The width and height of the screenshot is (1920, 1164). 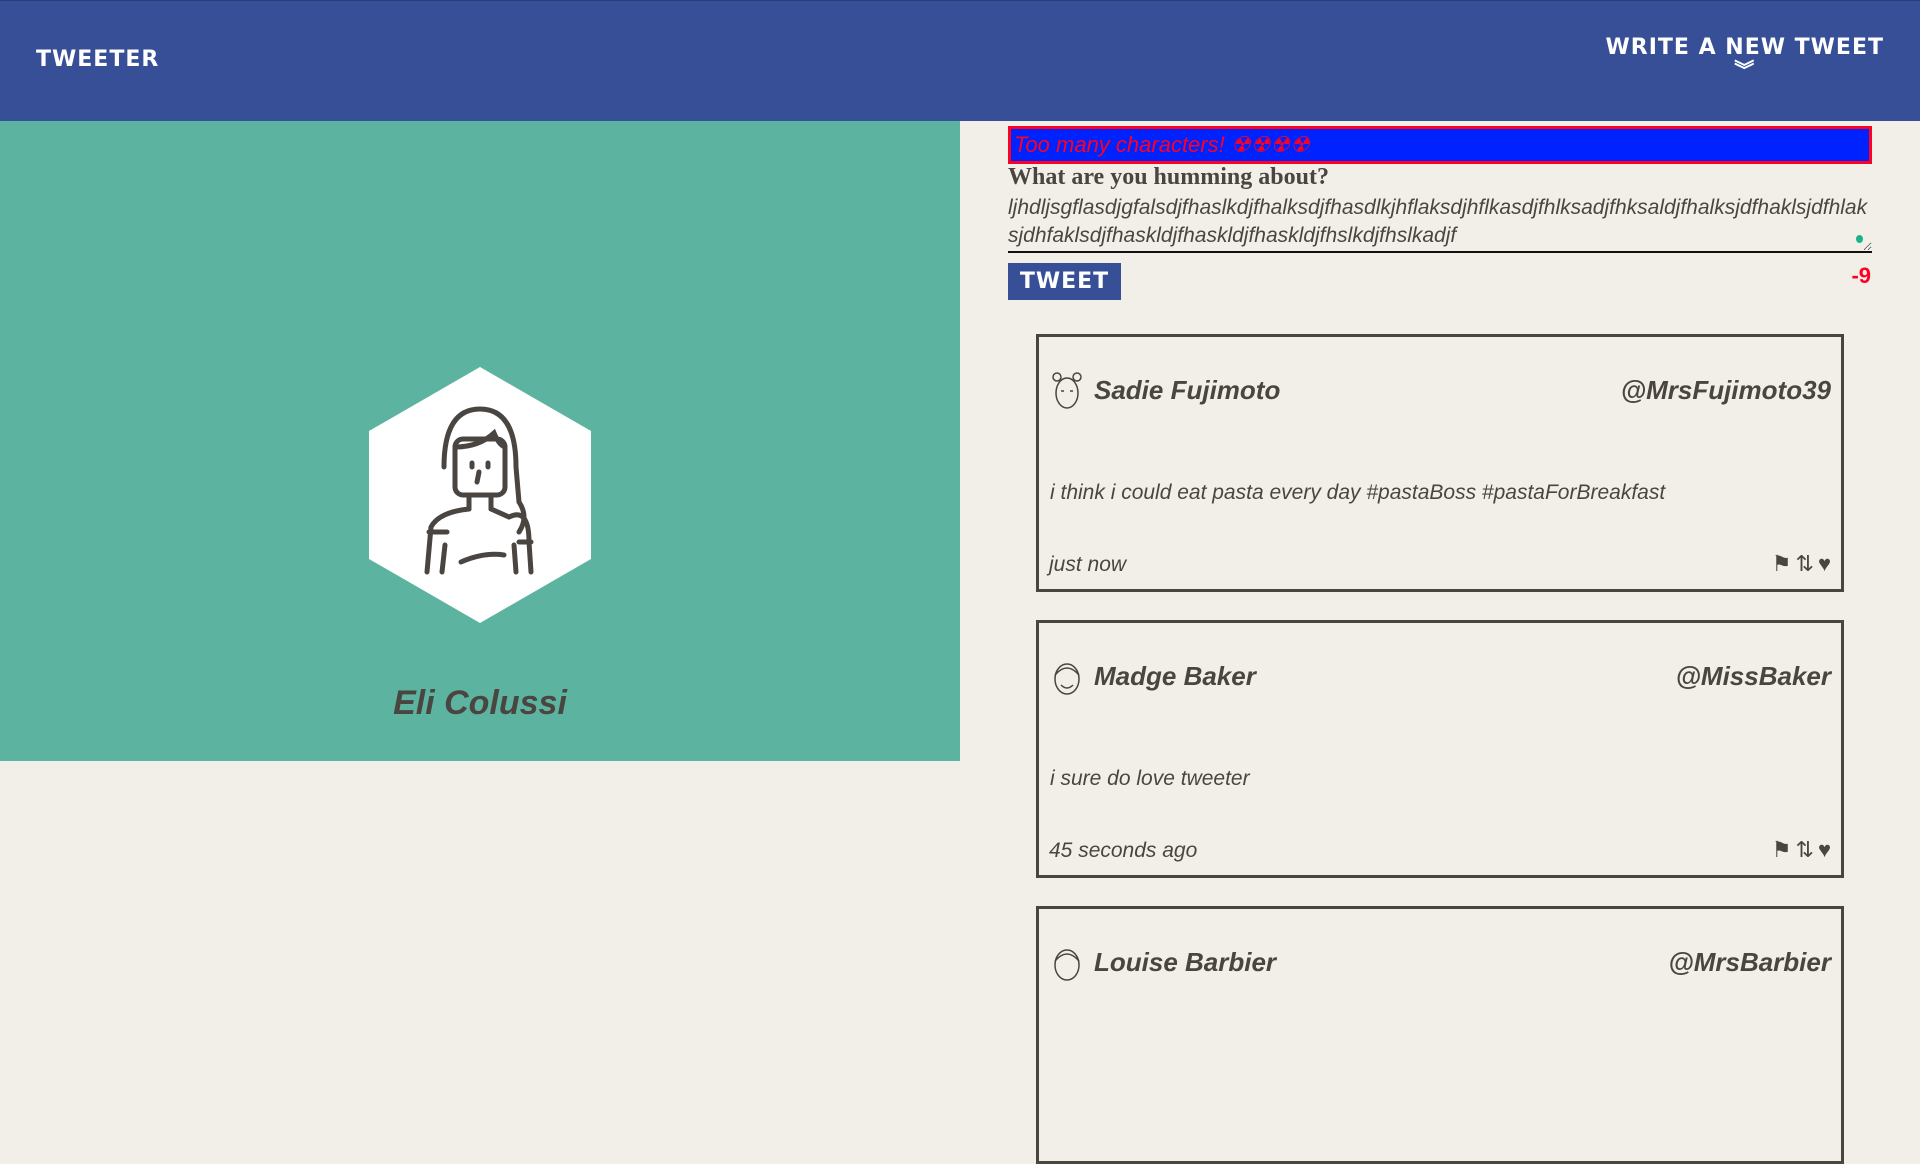 I want to click on error-message: Too many characters! ☢☢☢☢, so click(x=1440, y=145).